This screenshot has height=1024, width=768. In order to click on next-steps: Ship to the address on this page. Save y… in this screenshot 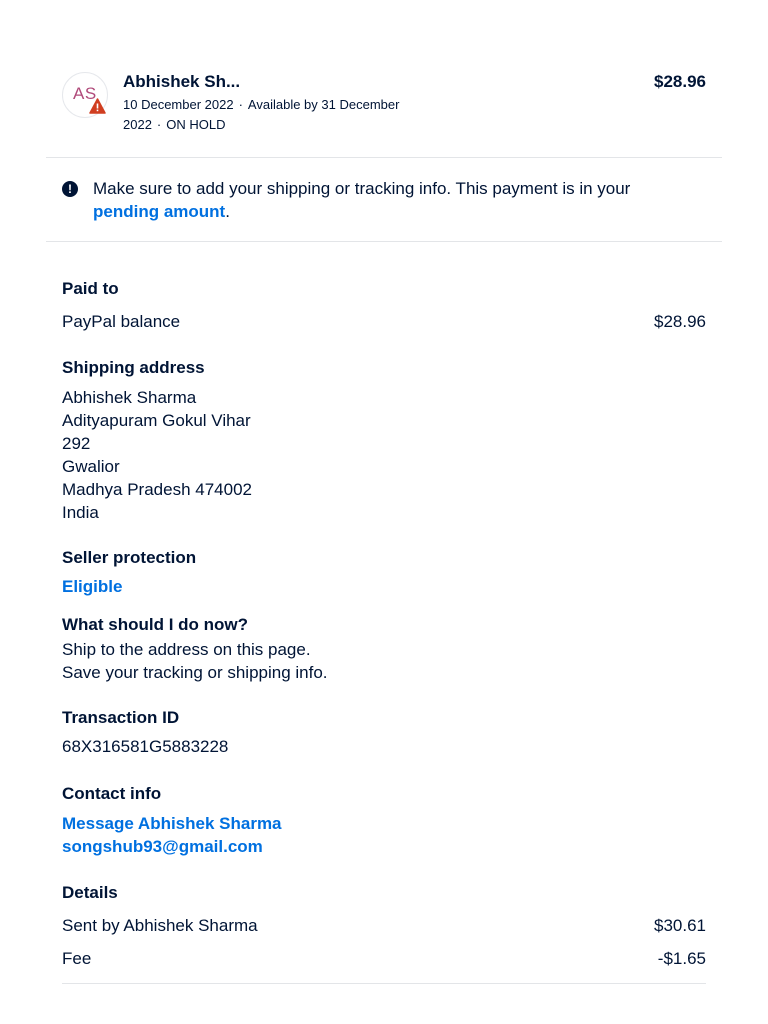, I will do `click(195, 661)`.